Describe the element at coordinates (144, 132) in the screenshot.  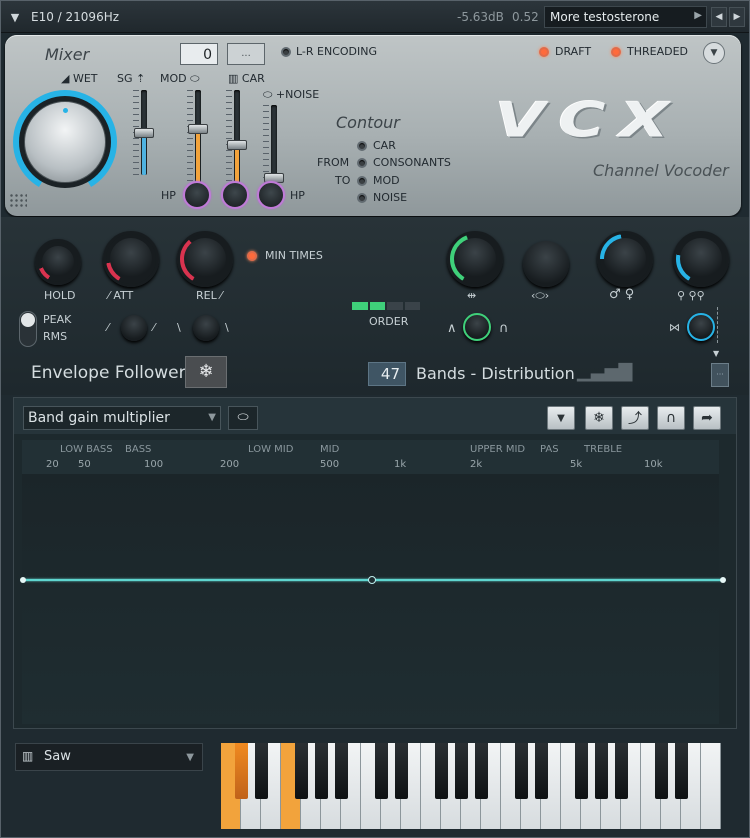
I see `sg-fader` at that location.